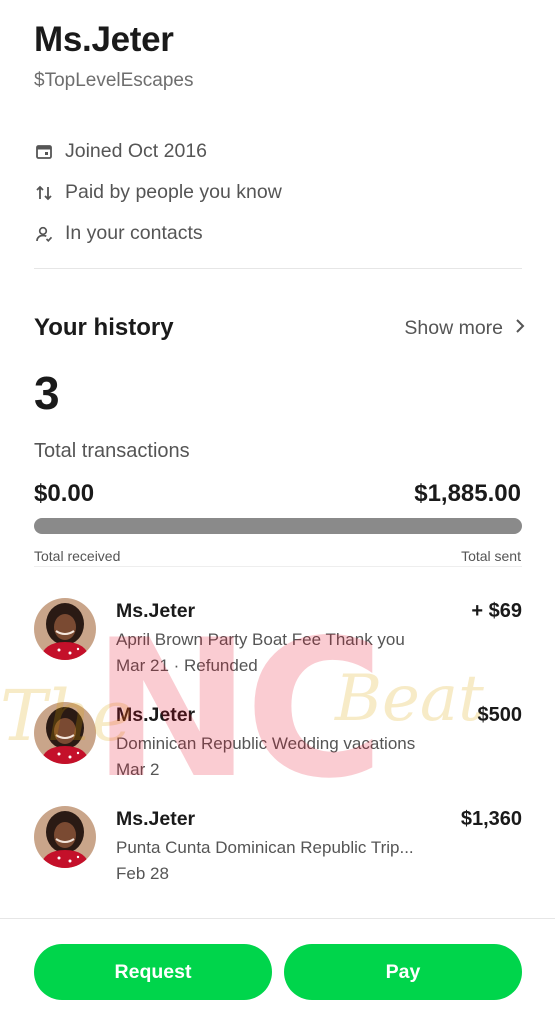  I want to click on calendar-icon, so click(44, 152).